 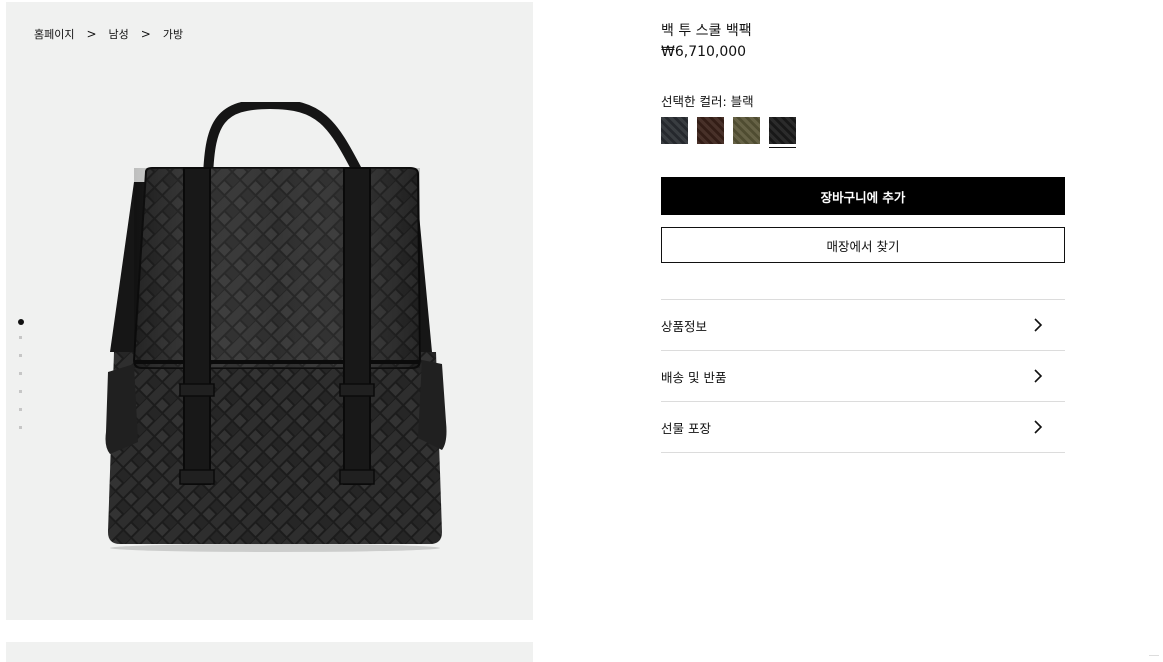 What do you see at coordinates (674, 130) in the screenshot?
I see `color-swatch-navy` at bounding box center [674, 130].